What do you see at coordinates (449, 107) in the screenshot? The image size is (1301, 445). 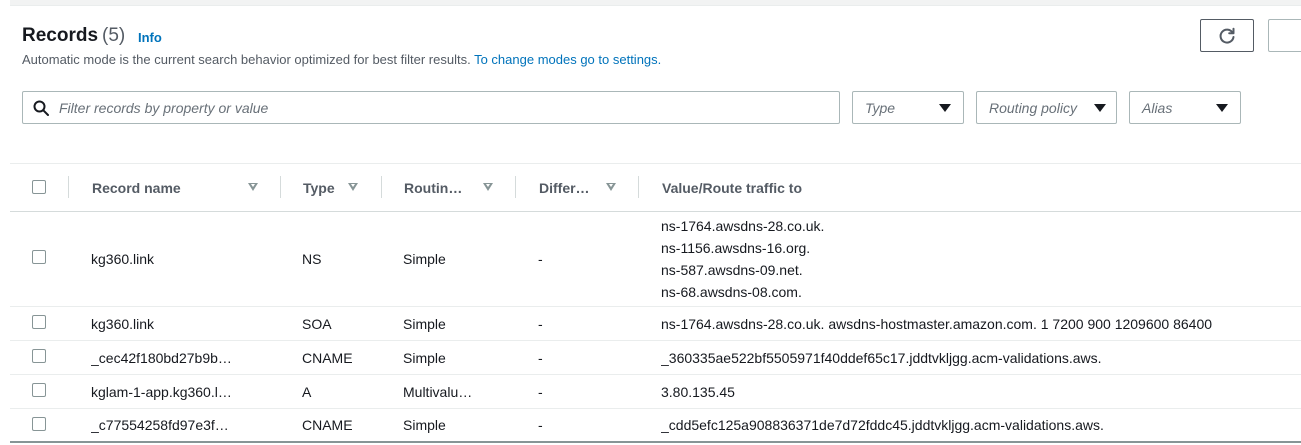 I see `search-input` at bounding box center [449, 107].